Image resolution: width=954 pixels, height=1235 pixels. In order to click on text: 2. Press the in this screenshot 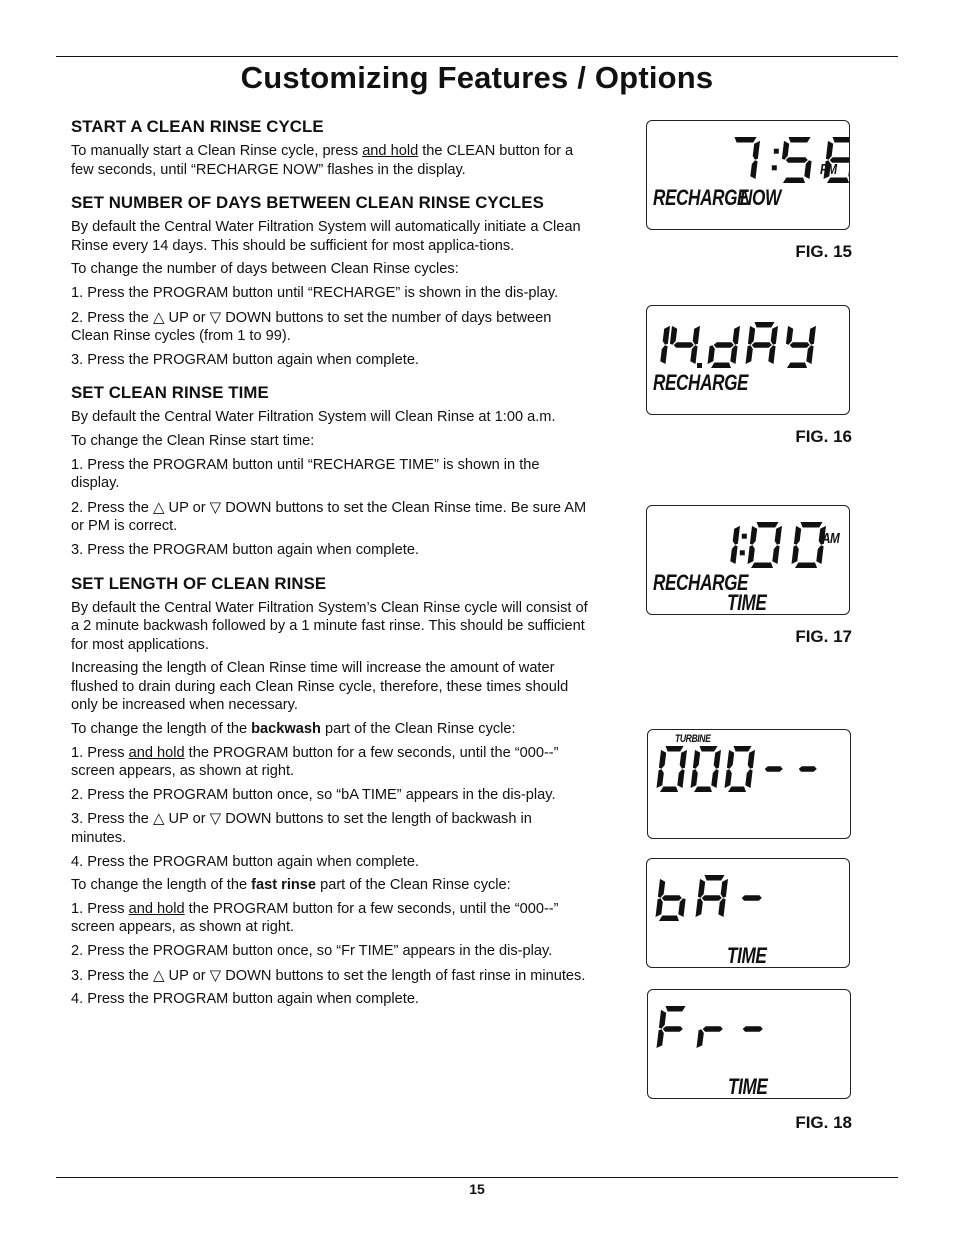, I will do `click(112, 507)`.